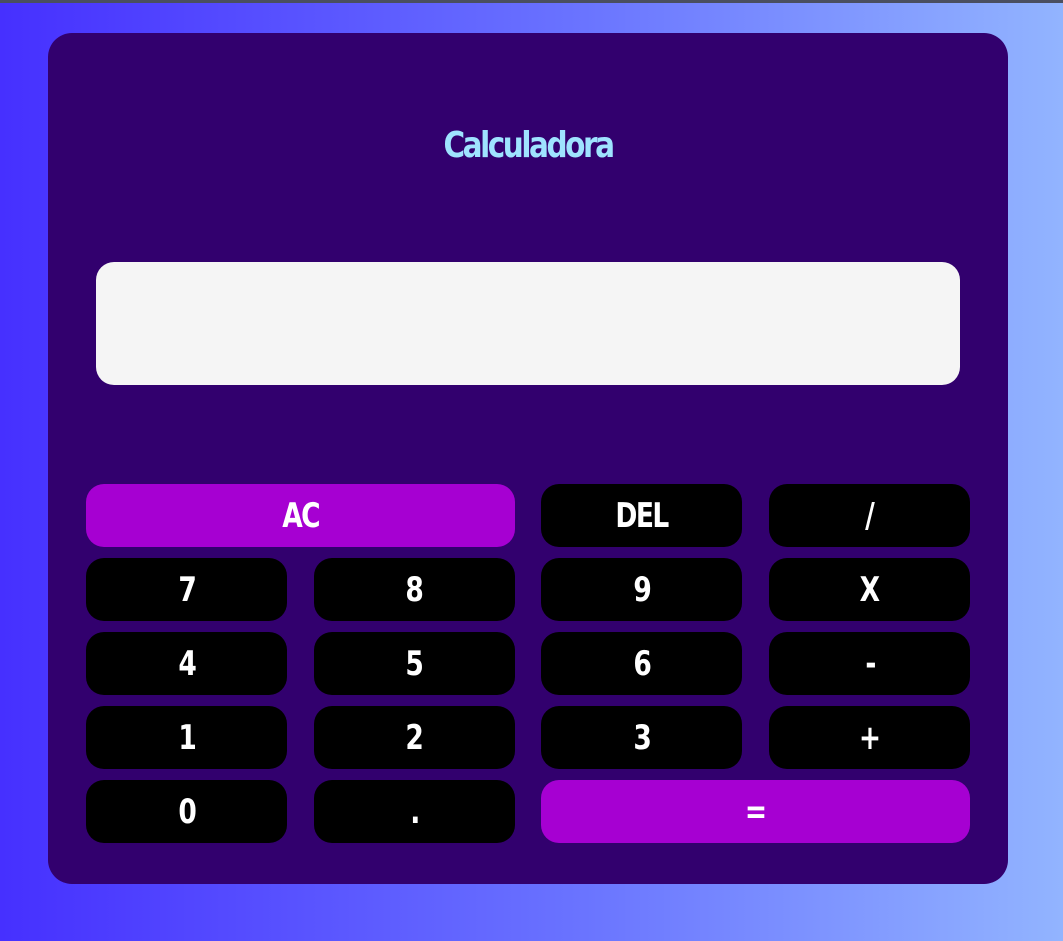 Image resolution: width=1063 pixels, height=941 pixels. I want to click on digit-8-button: 8, so click(414, 589).